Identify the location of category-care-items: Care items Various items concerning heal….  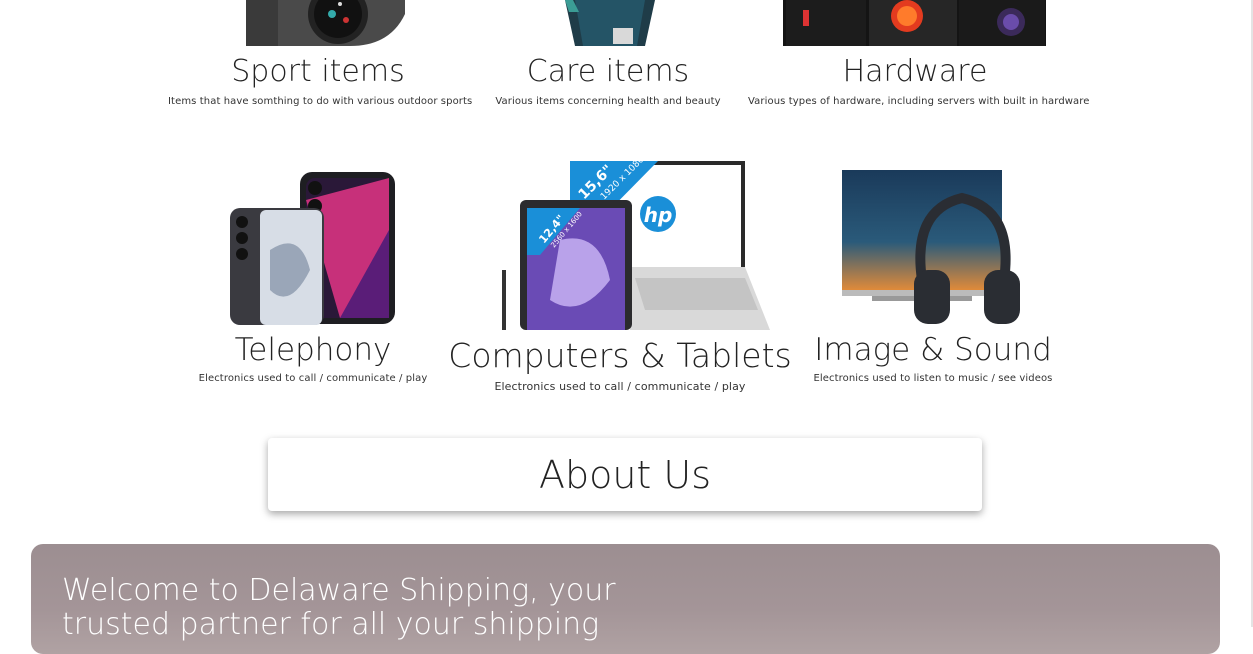
(608, 79).